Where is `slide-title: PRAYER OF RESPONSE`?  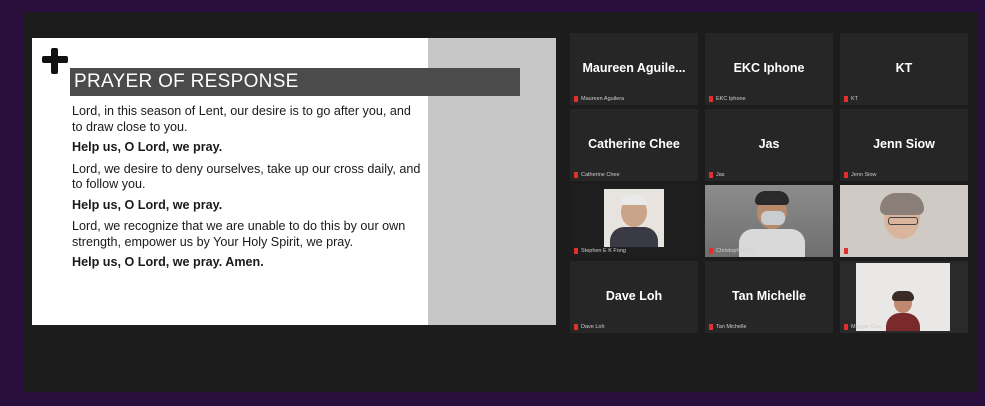
slide-title: PRAYER OF RESPONSE is located at coordinates (295, 82).